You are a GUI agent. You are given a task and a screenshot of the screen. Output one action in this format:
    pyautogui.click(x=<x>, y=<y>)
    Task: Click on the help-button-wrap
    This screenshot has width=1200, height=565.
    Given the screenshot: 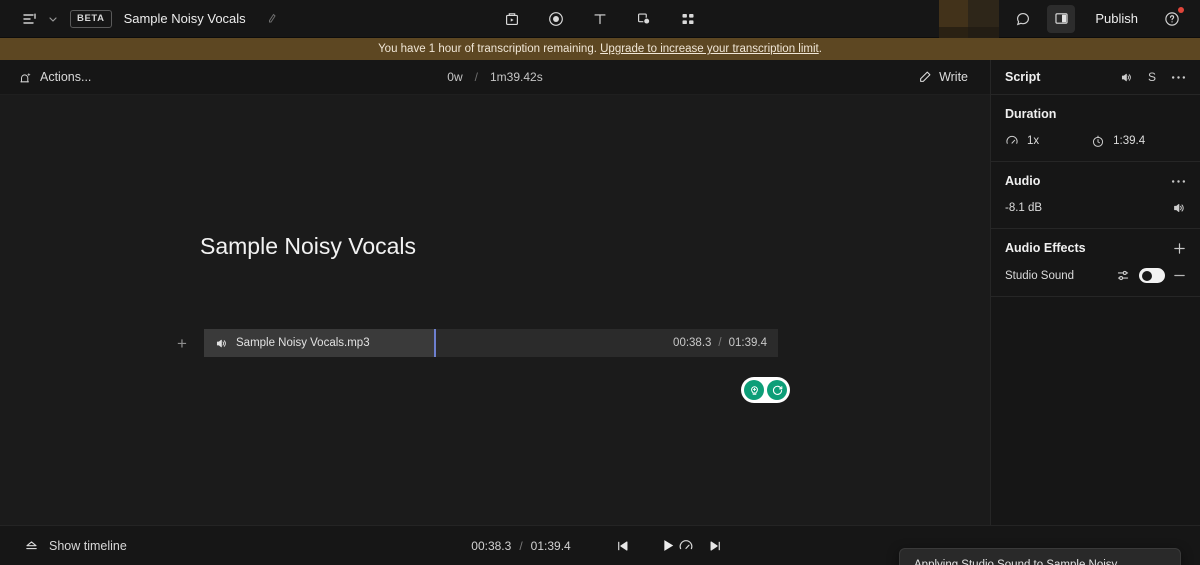 What is the action you would take?
    pyautogui.click(x=1172, y=19)
    